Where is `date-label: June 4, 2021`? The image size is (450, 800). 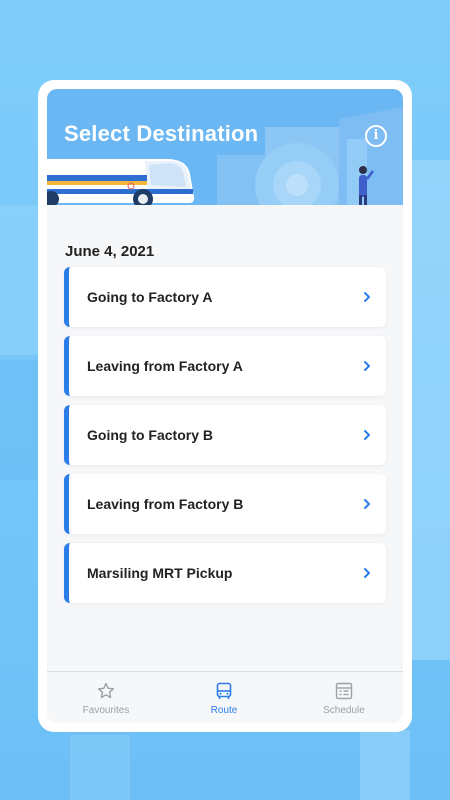
date-label: June 4, 2021 is located at coordinates (110, 251).